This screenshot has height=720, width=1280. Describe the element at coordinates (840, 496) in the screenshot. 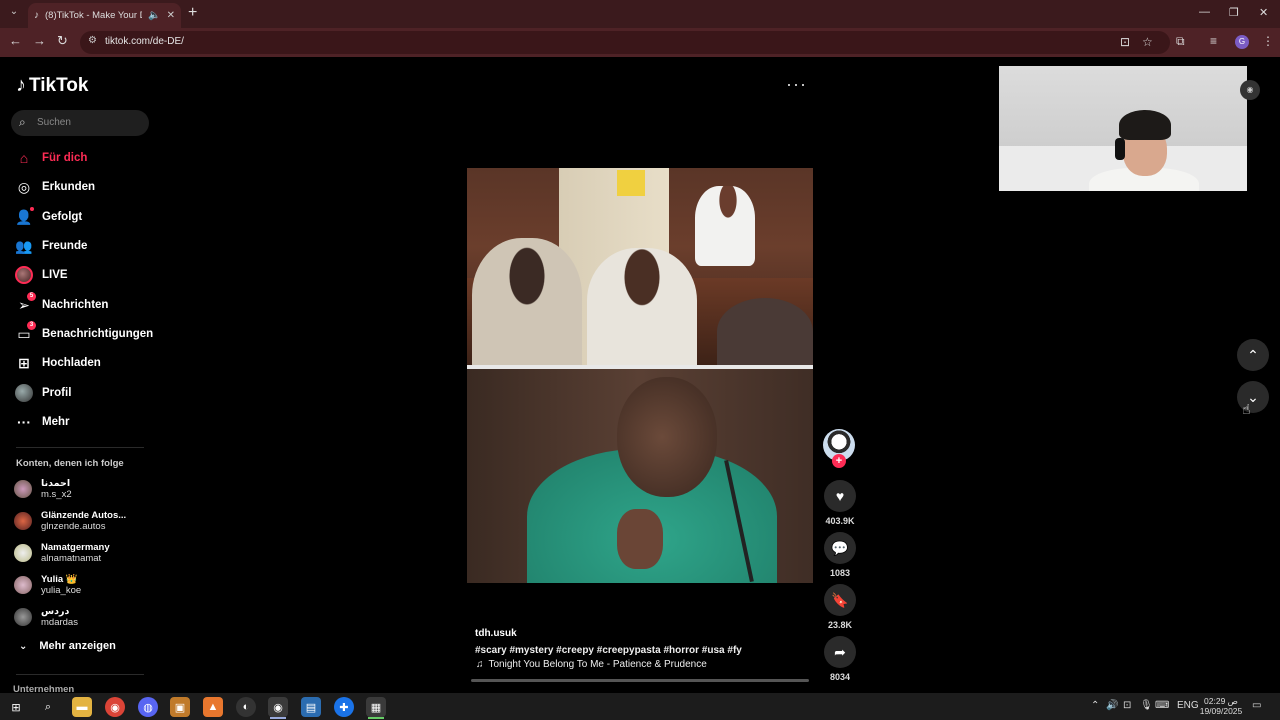

I see `like-button: ♥` at that location.